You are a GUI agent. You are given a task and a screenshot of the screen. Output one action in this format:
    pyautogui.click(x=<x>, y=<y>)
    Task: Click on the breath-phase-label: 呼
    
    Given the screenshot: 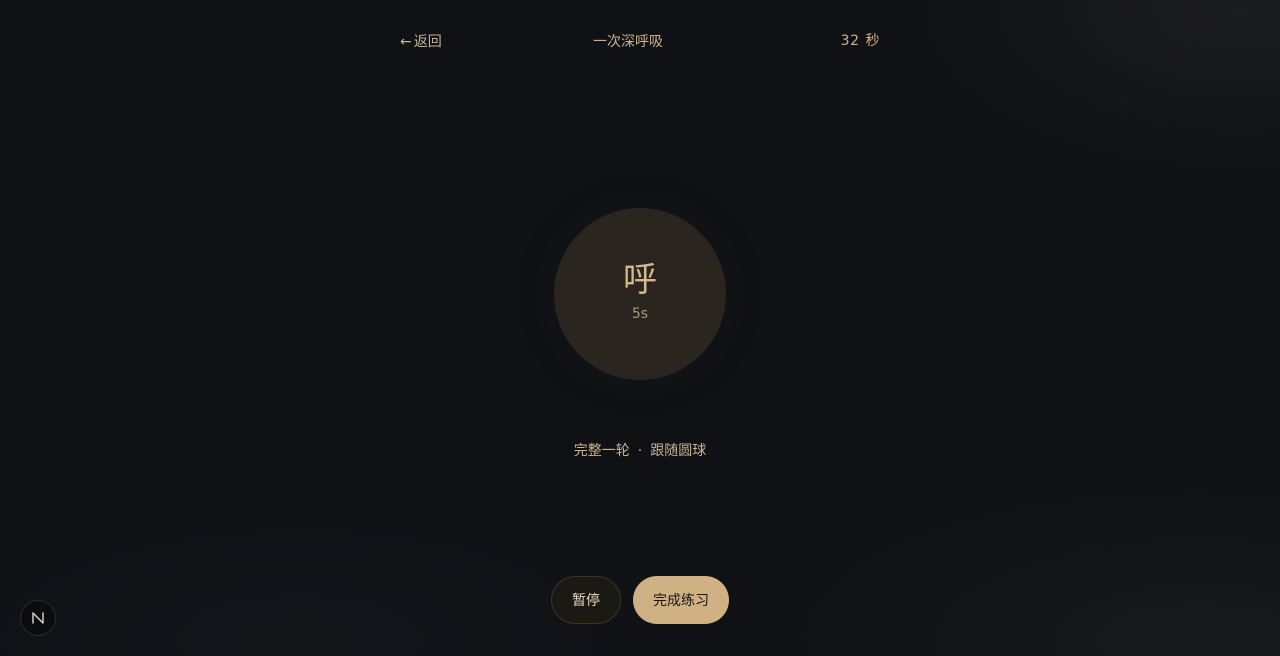 What is the action you would take?
    pyautogui.click(x=640, y=280)
    